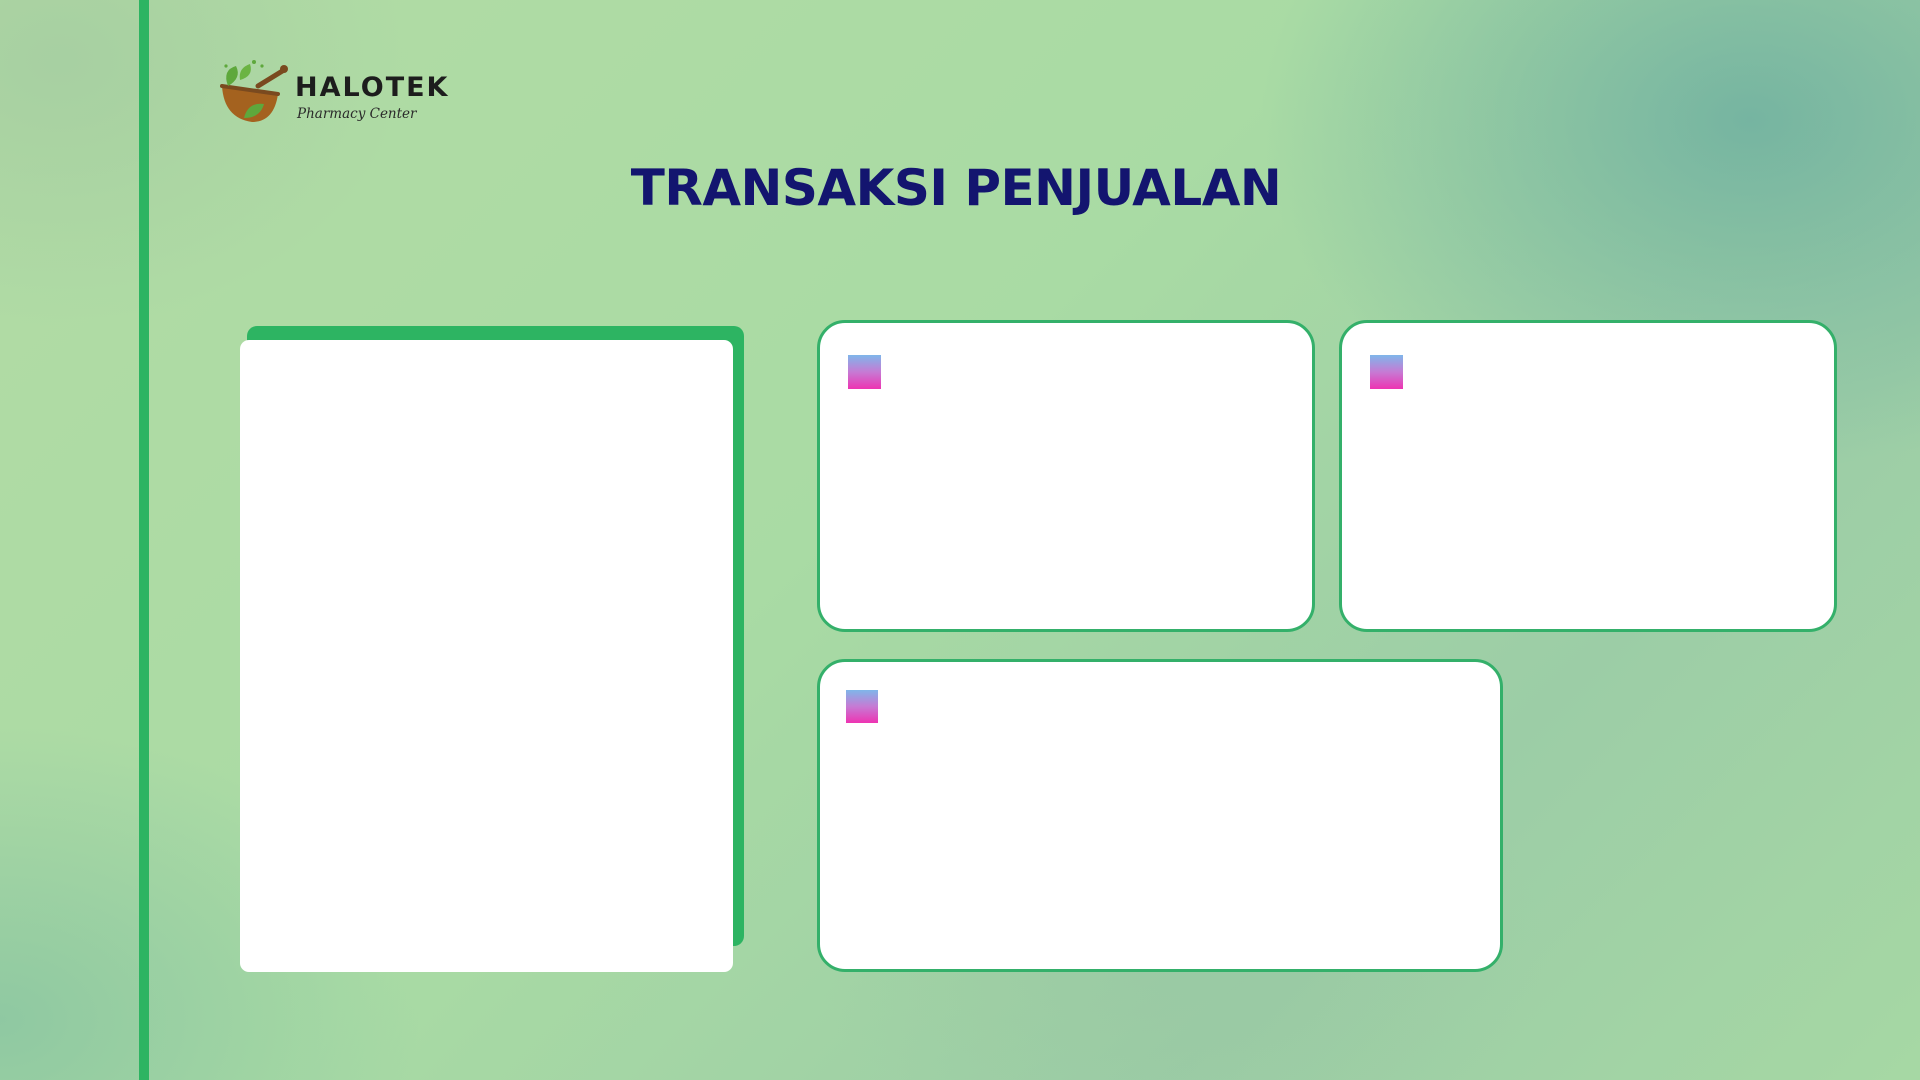 The width and height of the screenshot is (1920, 1080). Describe the element at coordinates (256, 96) in the screenshot. I see `mortar-pestle-leaf-icon` at that location.